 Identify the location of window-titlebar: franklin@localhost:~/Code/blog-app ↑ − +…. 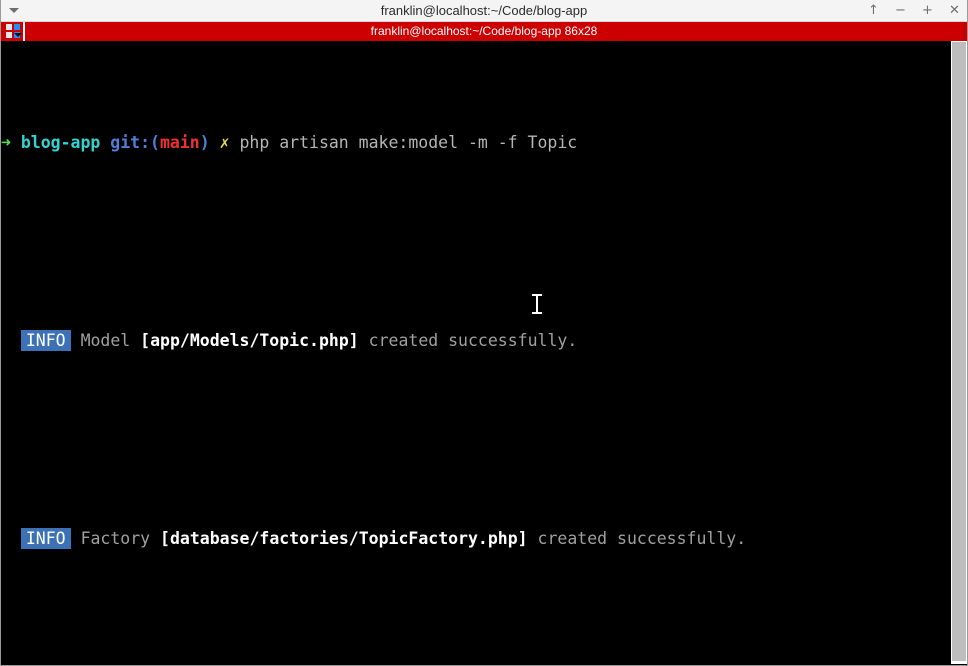
(484, 11).